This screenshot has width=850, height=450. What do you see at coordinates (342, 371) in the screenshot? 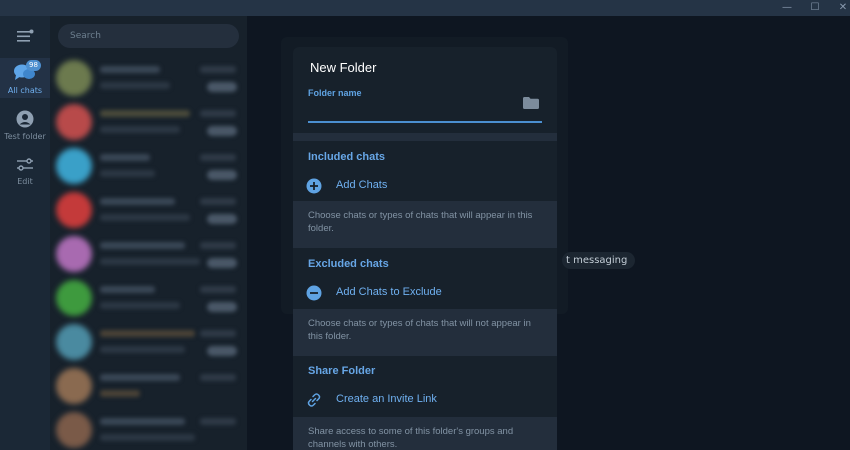
I see `share-folder-title: Share Folder` at bounding box center [342, 371].